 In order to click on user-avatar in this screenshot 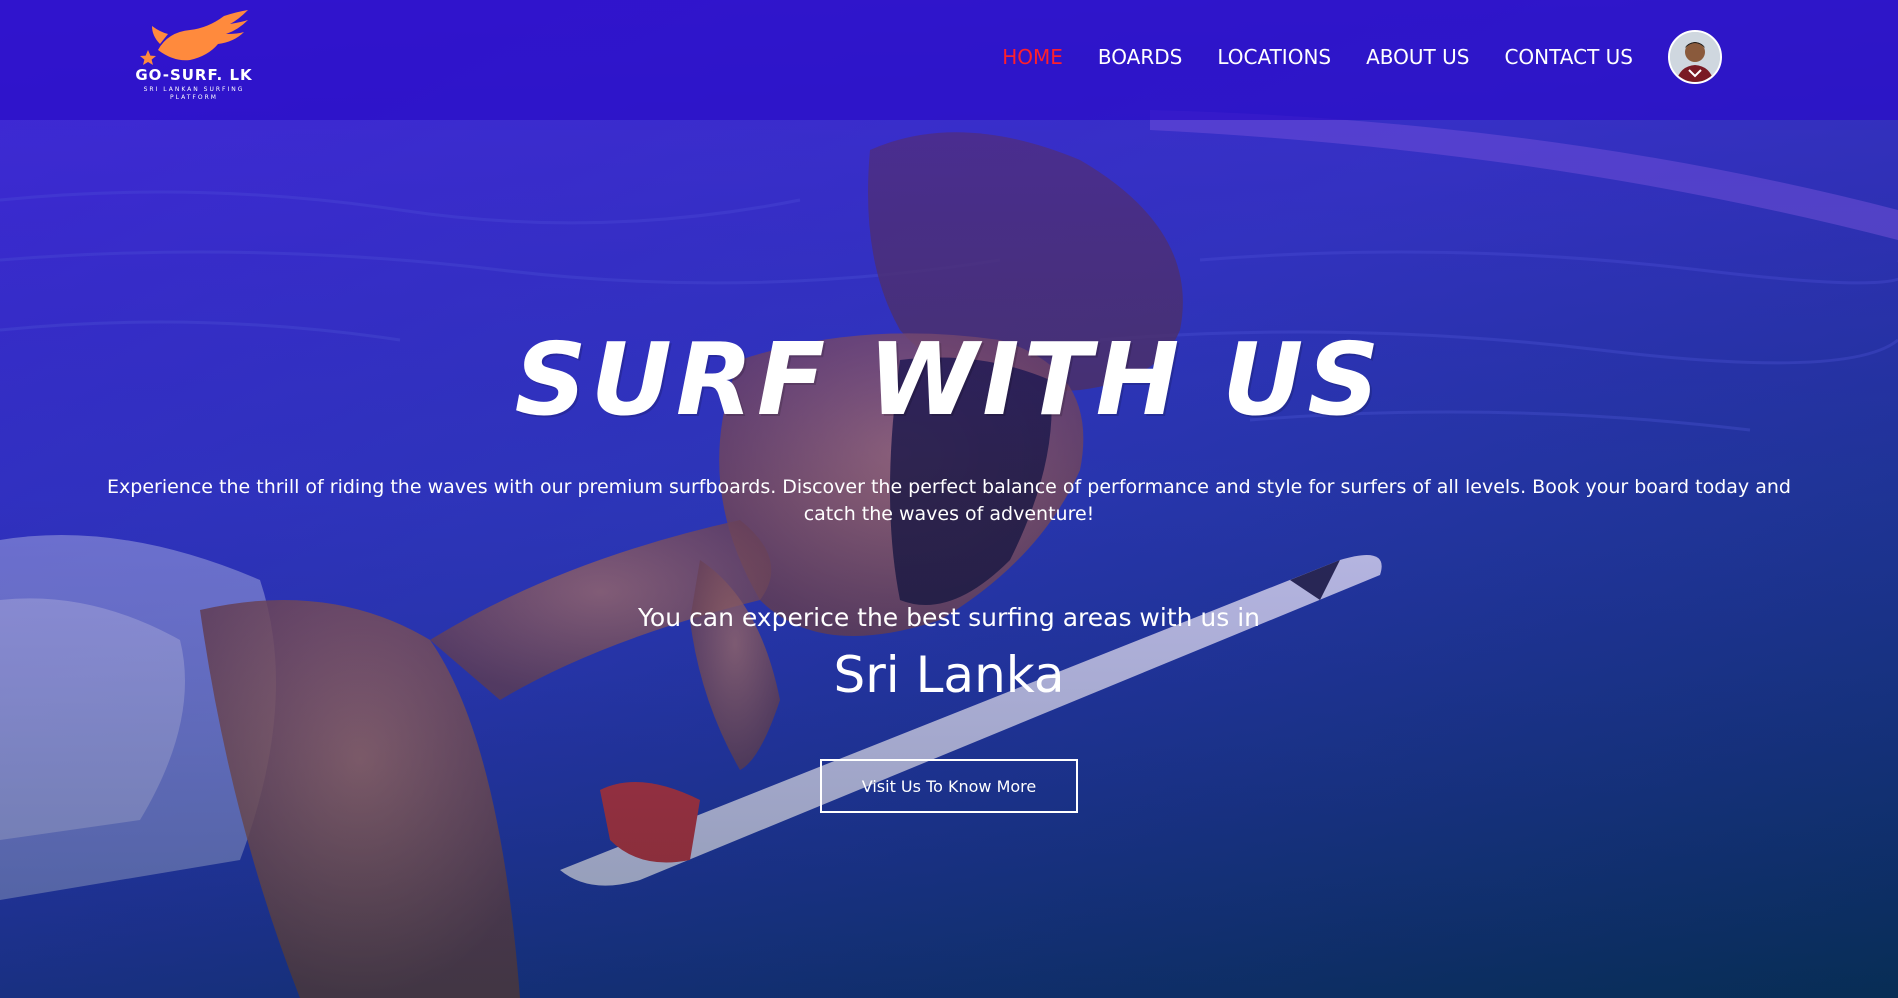, I will do `click(1695, 57)`.